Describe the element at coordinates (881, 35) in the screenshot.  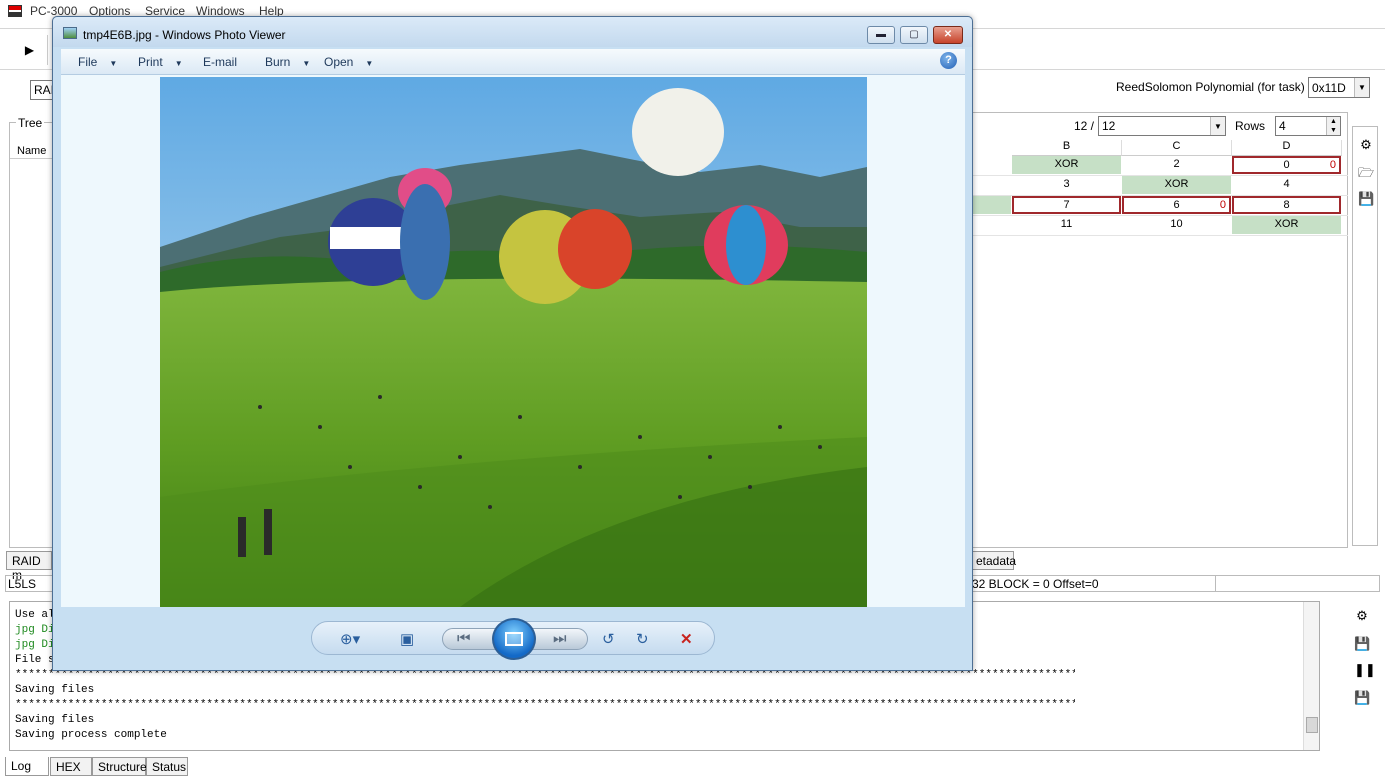
I see `minimize-button: ▬` at that location.